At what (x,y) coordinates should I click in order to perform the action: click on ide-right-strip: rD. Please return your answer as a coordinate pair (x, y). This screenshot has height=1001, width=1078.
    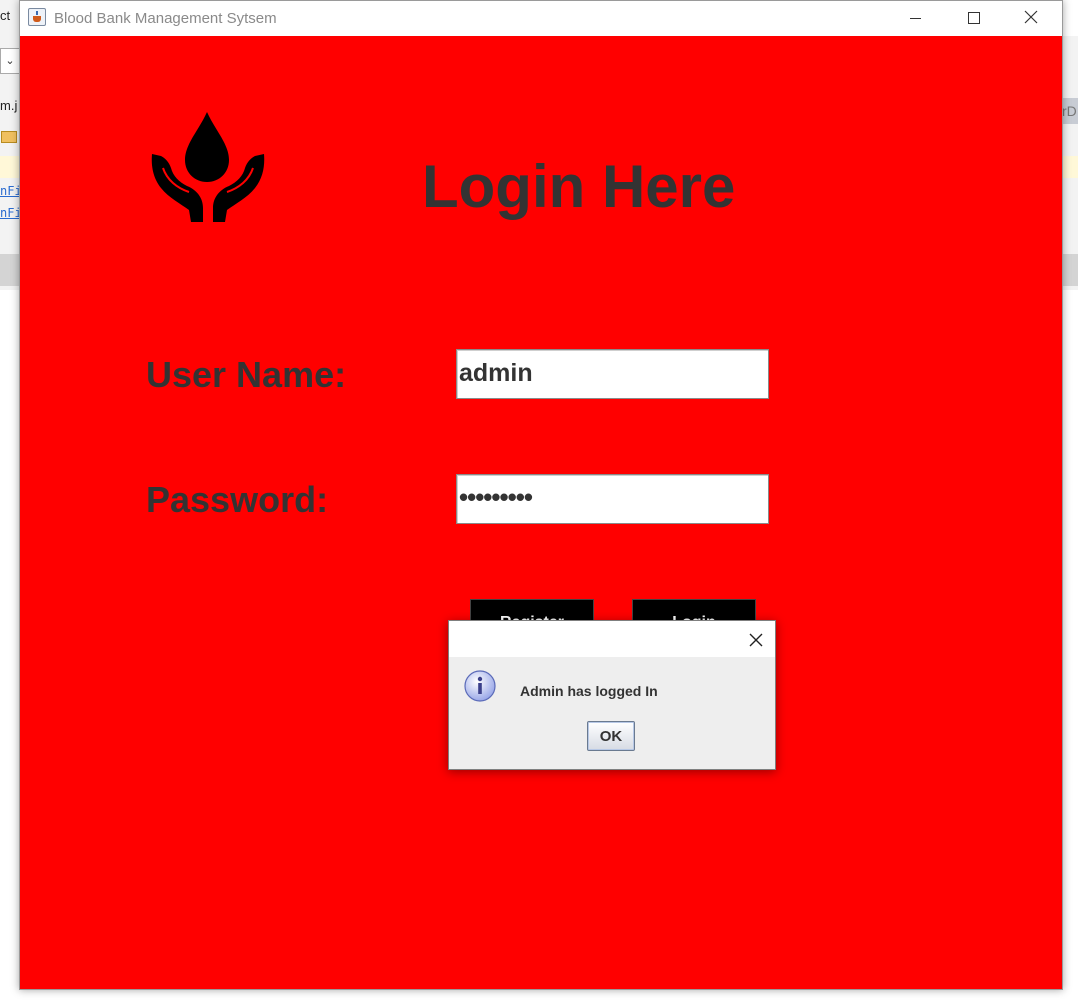
    Looking at the image, I should click on (1070, 163).